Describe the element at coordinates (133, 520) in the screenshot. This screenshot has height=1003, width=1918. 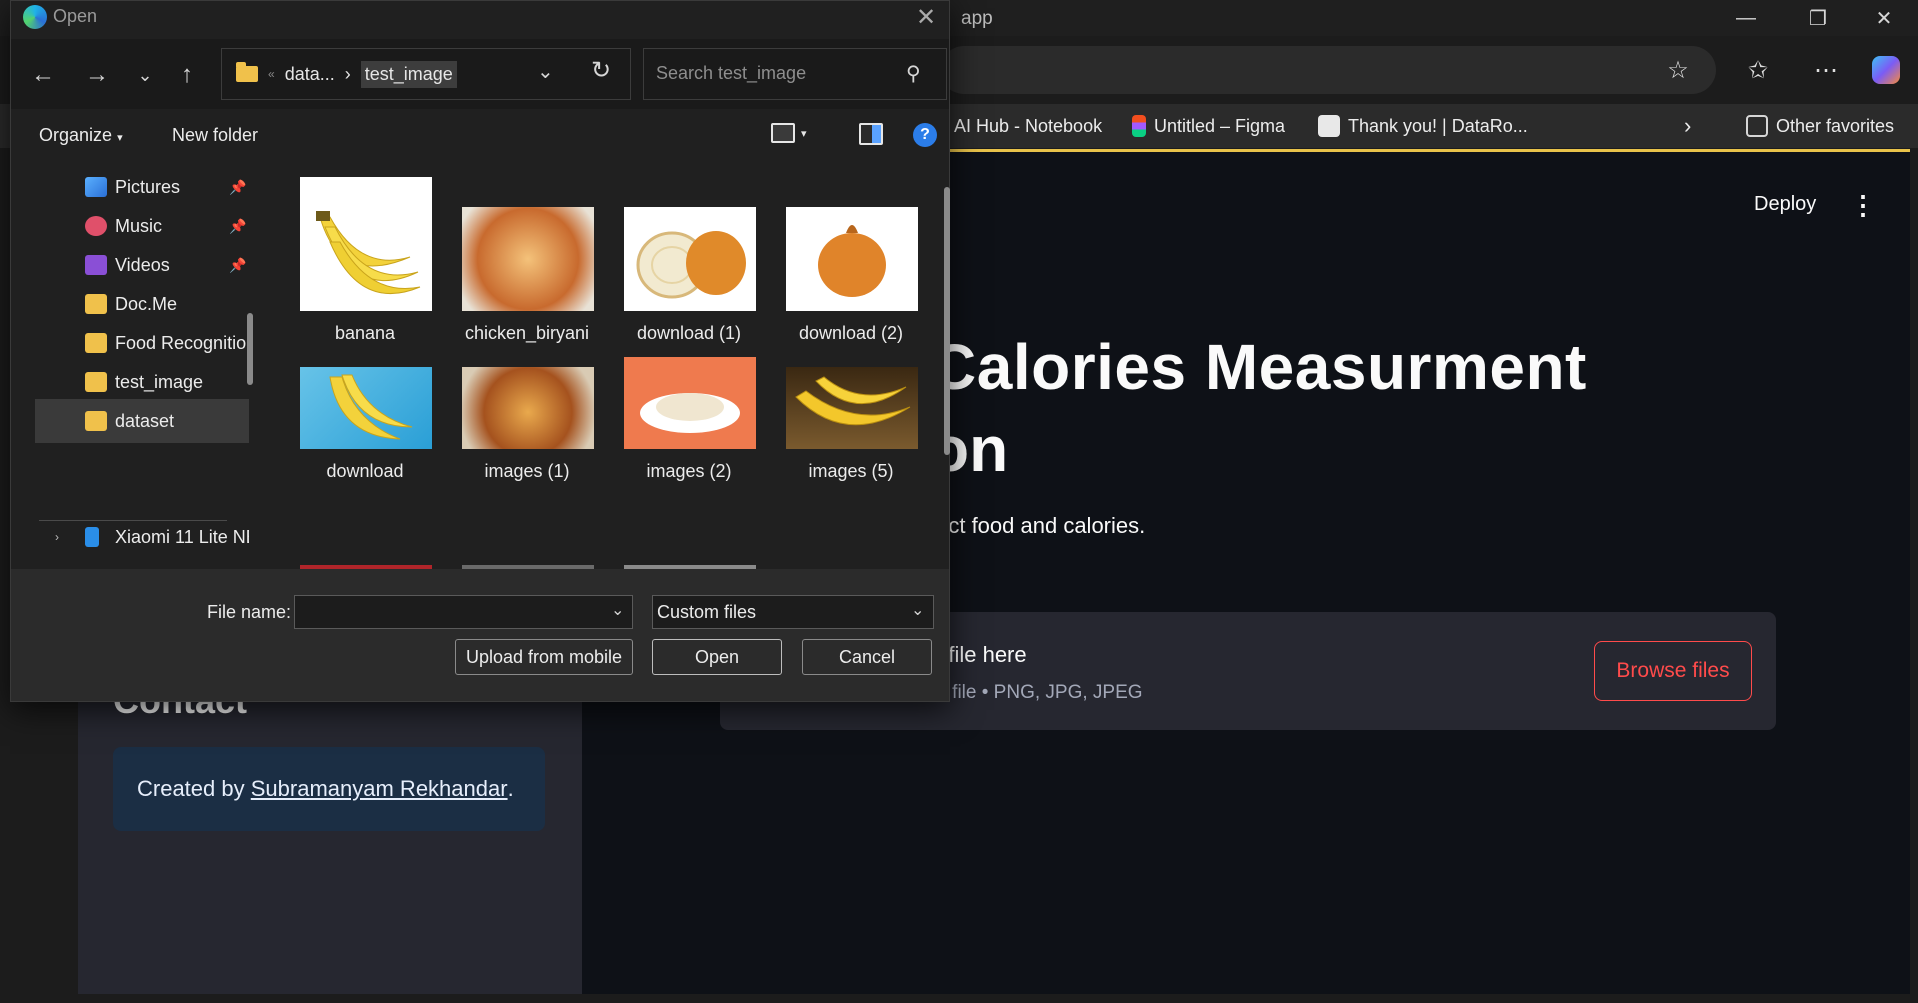
I see `nav-divider` at that location.